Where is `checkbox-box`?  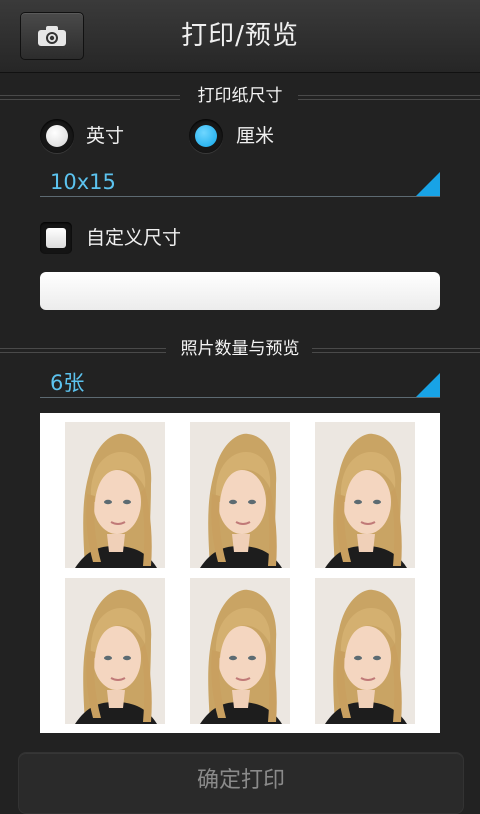 checkbox-box is located at coordinates (56, 238).